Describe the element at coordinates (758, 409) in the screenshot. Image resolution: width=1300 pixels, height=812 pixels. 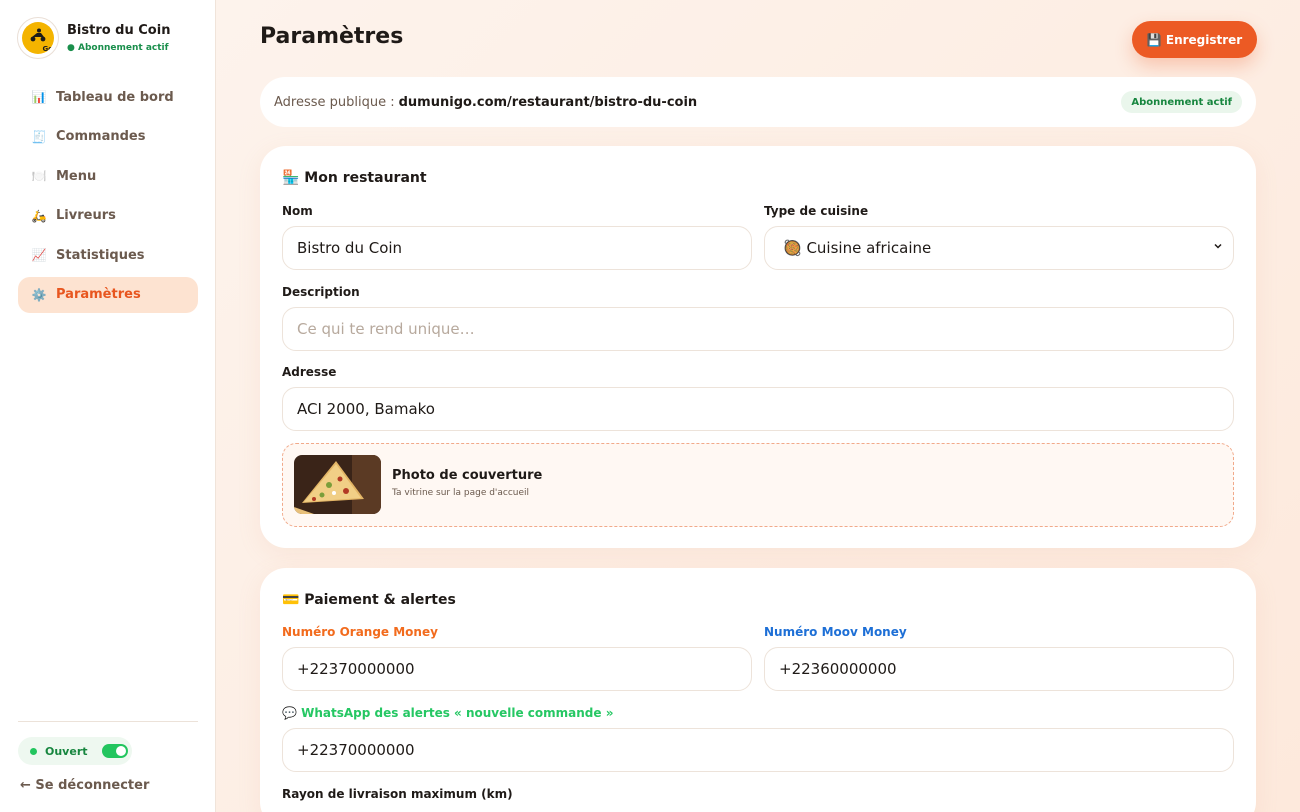
I see `address-input: ACI 2000, Bamako` at that location.